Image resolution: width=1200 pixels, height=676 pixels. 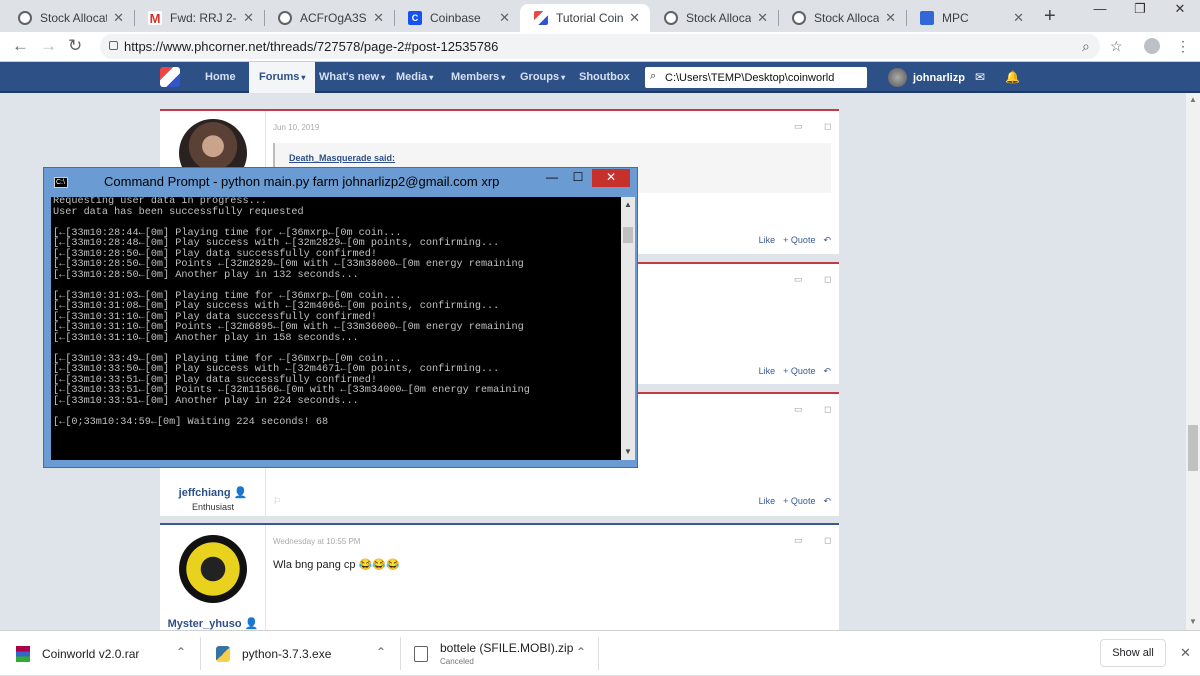 I want to click on download-item-2: bottele (SFILE.MOBI).zip Canceled ⌃, so click(x=500, y=653).